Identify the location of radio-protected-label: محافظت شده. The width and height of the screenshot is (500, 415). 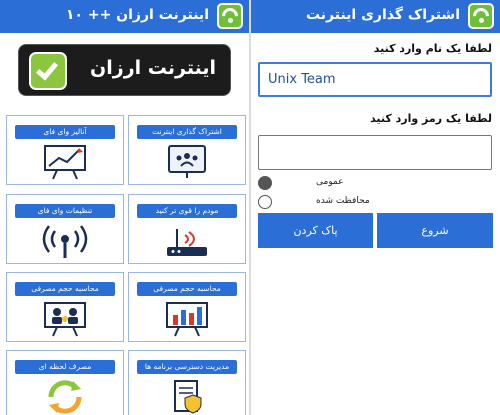
(343, 201).